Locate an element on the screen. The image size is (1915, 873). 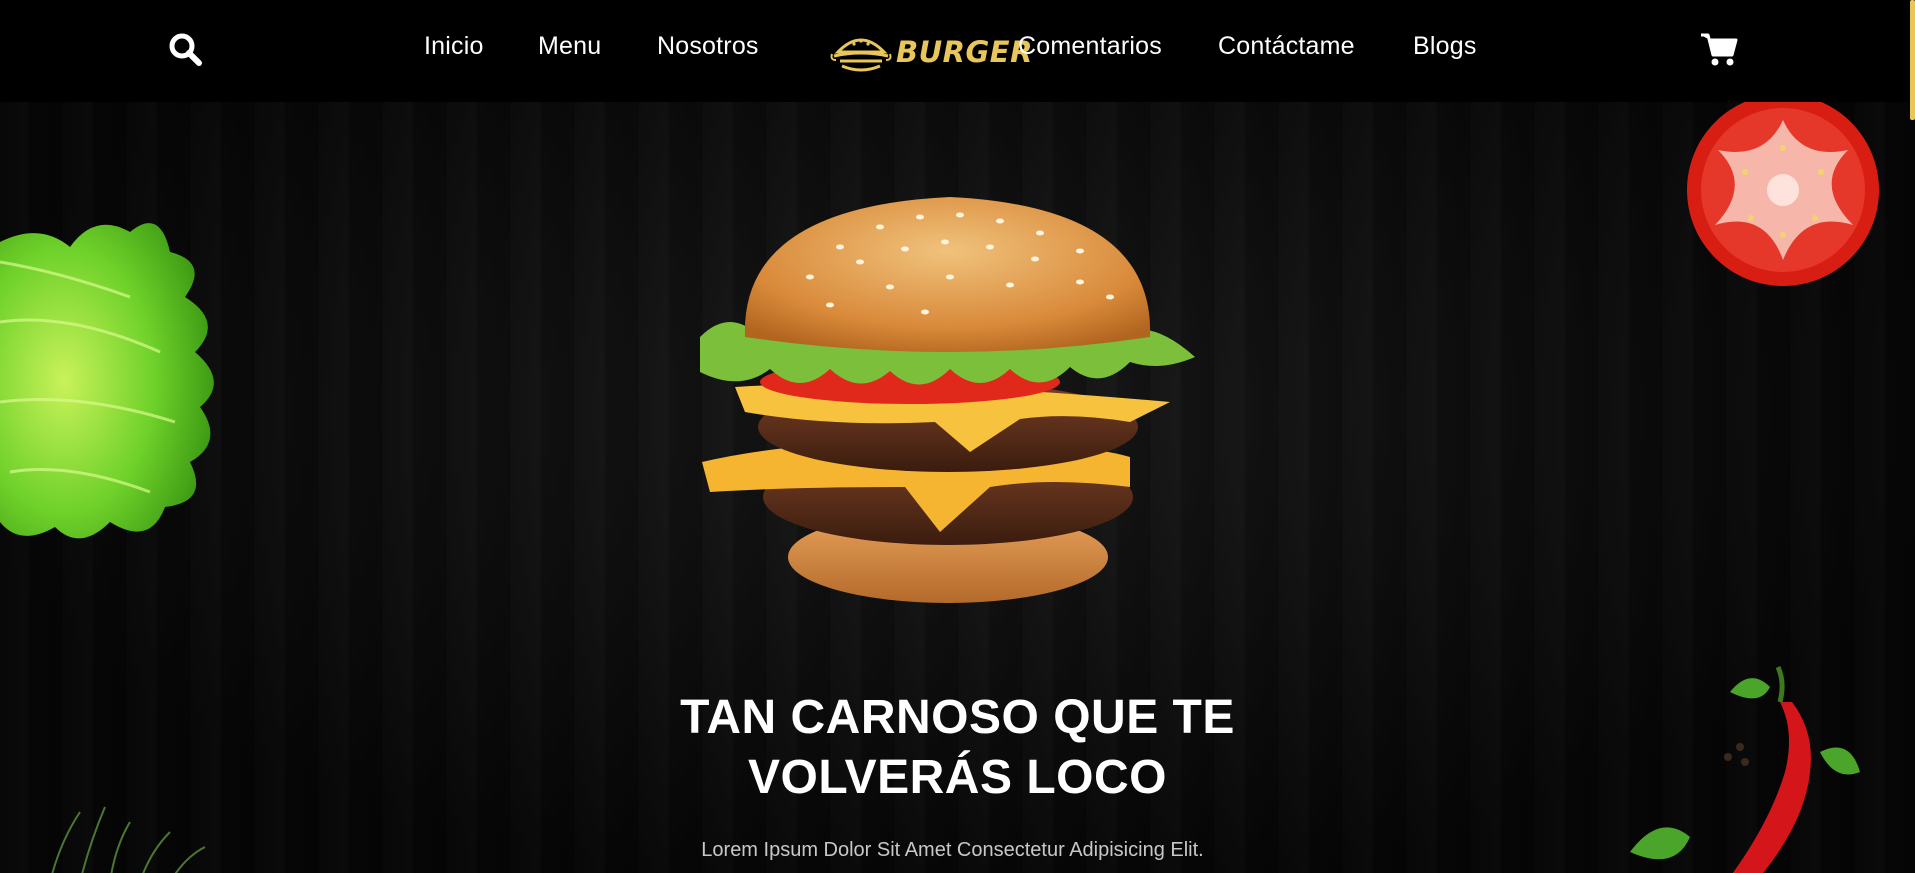
scrollbar-thumb is located at coordinates (1912, 60).